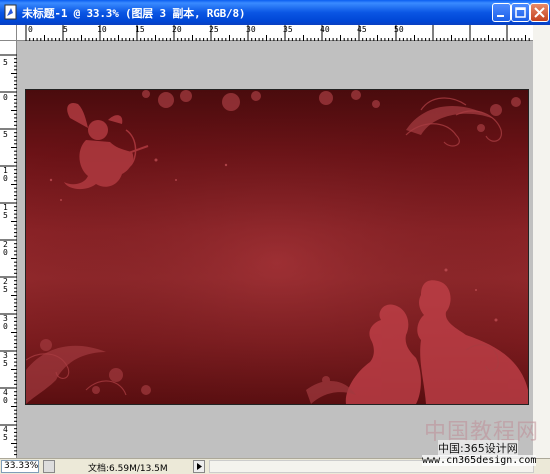 Image resolution: width=550 pixels, height=474 pixels. I want to click on vertical-ruler: 5 0 5 10 15 20 25 30 35 40 45, so click(8, 249).